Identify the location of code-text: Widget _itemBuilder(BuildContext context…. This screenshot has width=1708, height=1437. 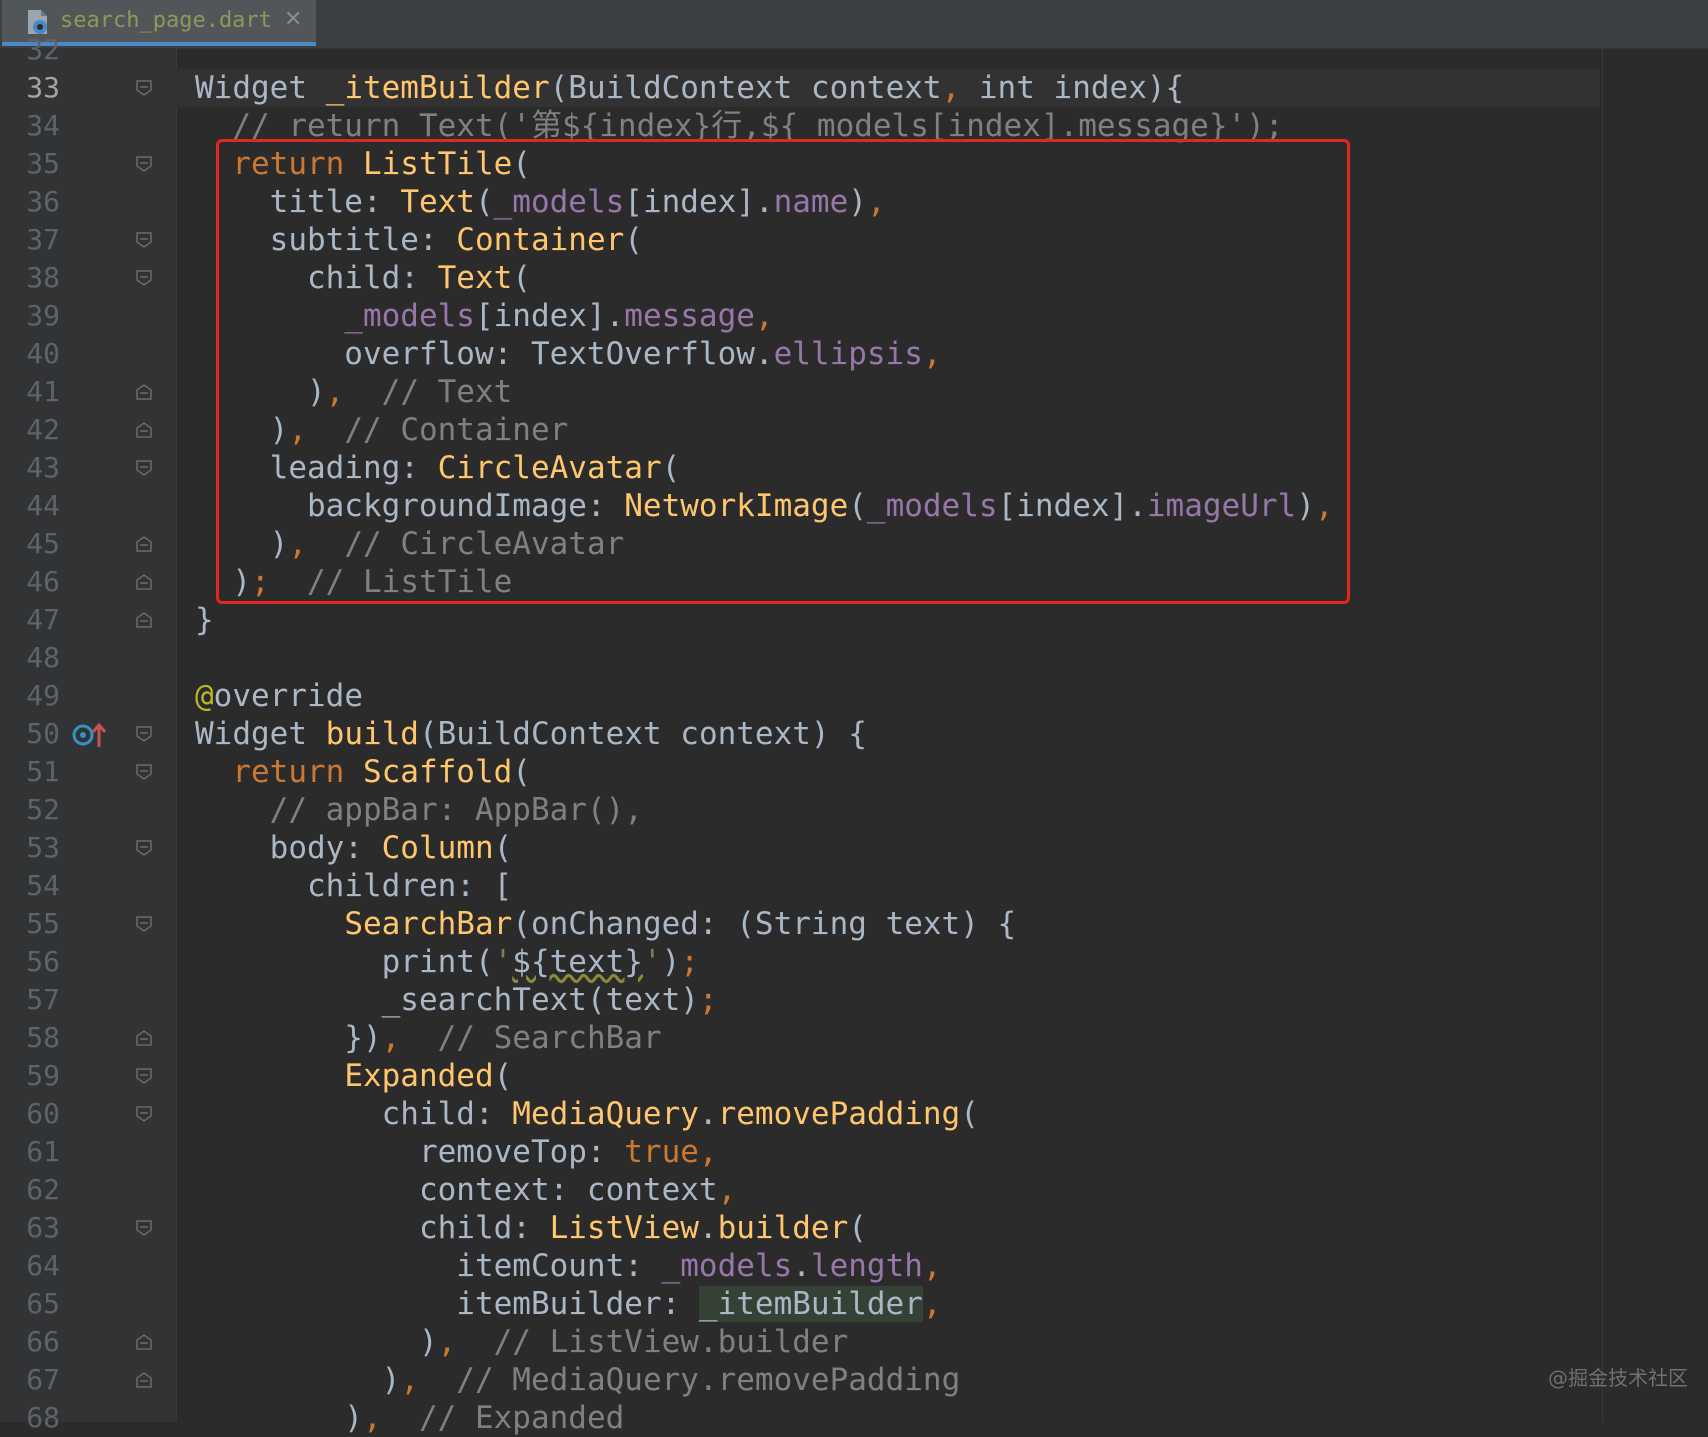
(689, 88).